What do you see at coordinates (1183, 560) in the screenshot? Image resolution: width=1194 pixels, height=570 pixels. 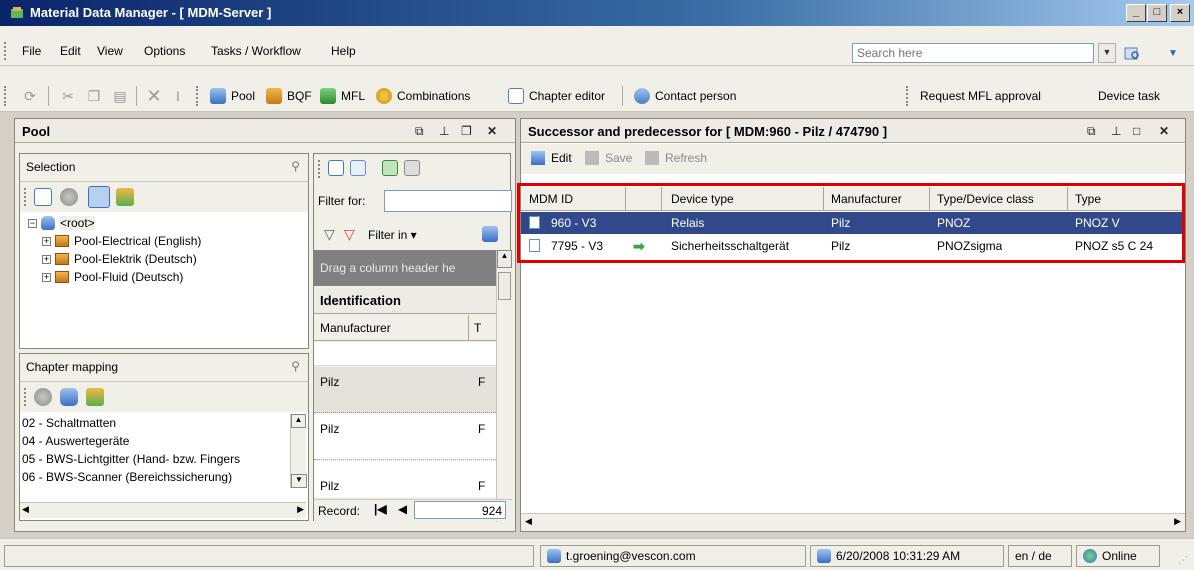 I see `resize-grip-icon: ⋰` at bounding box center [1183, 560].